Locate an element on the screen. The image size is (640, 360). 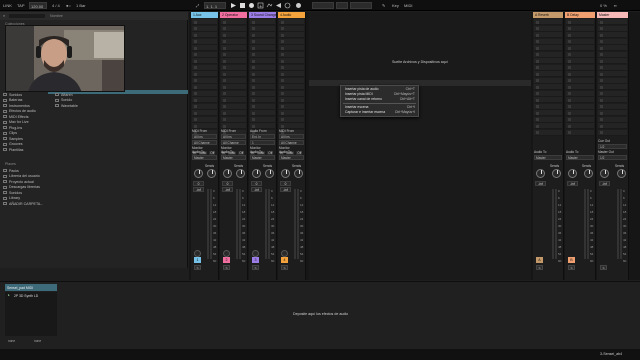
record-arm-button is located at coordinates (226, 253).